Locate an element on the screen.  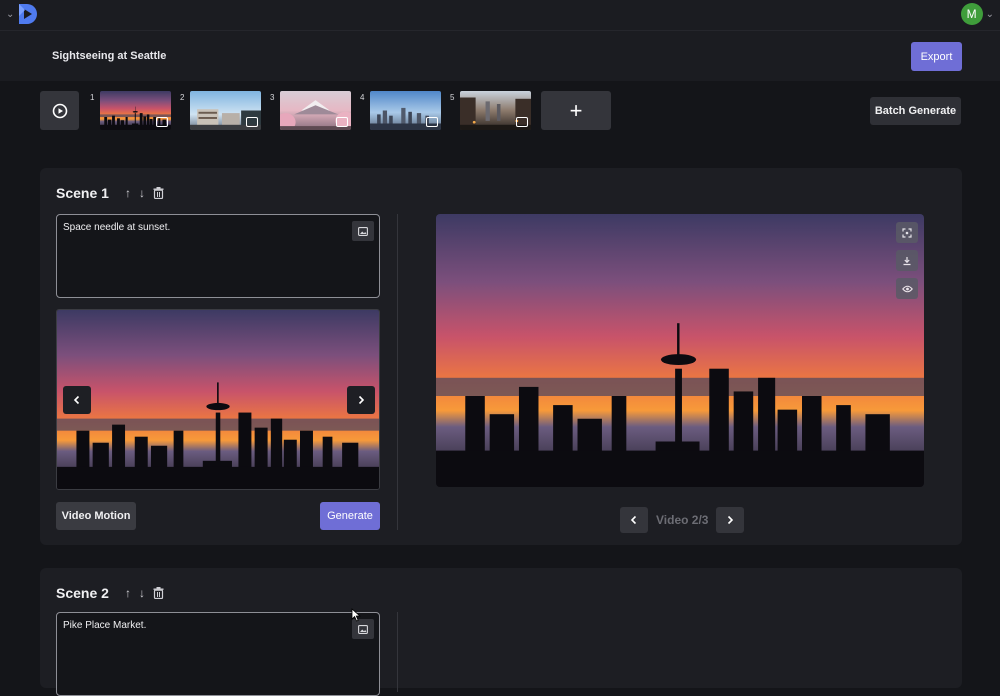
generate-button: Generate is located at coordinates (350, 516).